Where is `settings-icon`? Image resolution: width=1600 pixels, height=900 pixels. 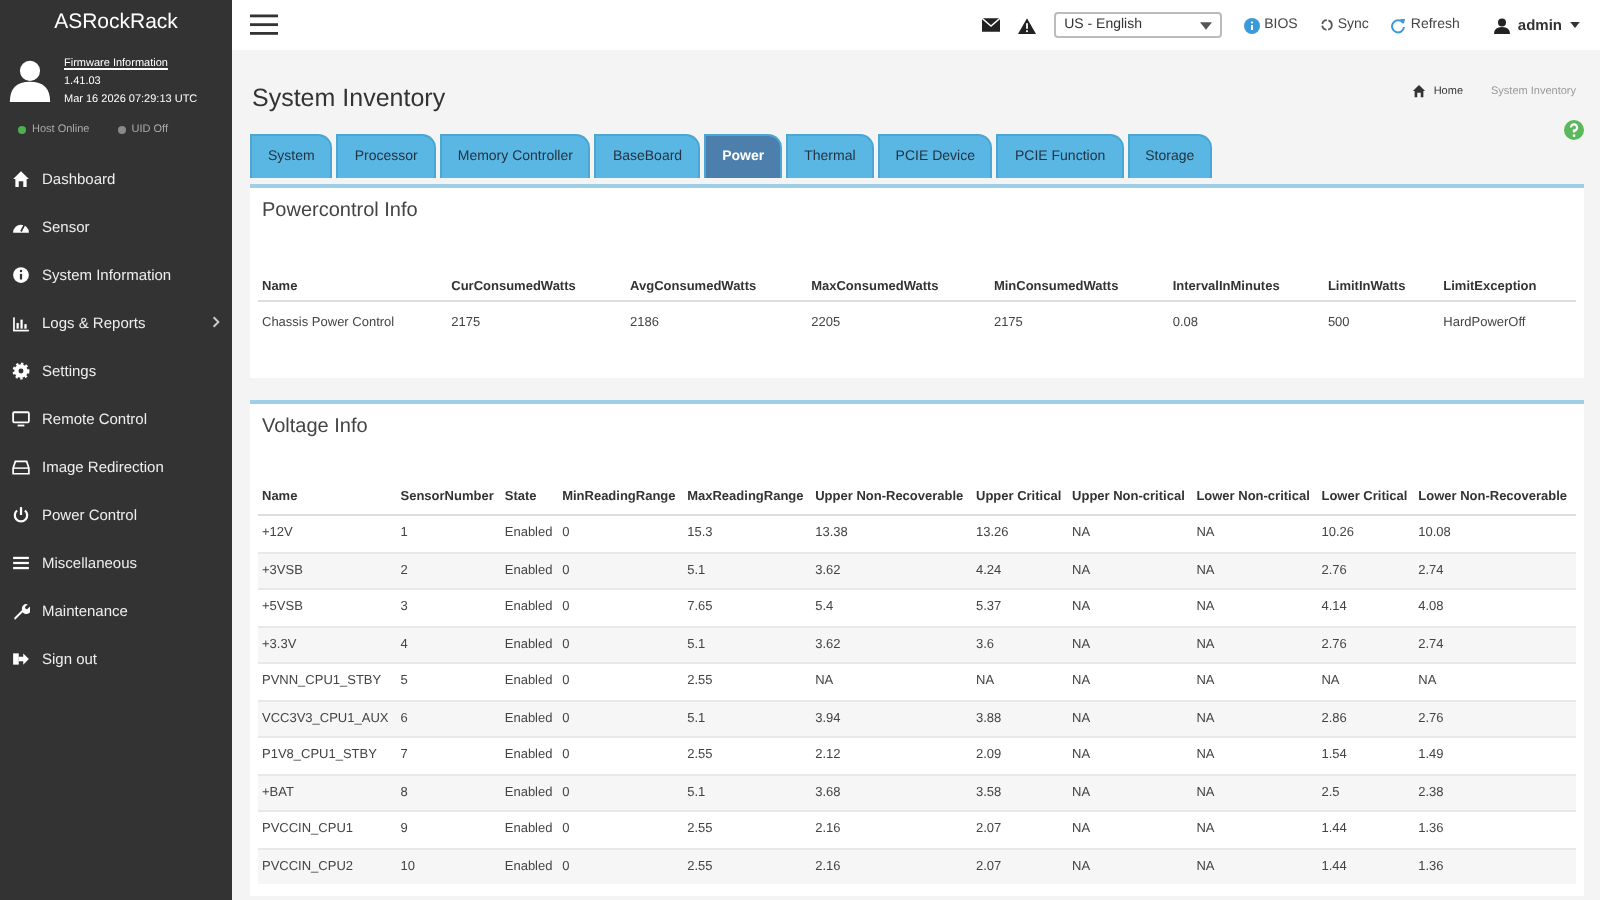 settings-icon is located at coordinates (21, 370).